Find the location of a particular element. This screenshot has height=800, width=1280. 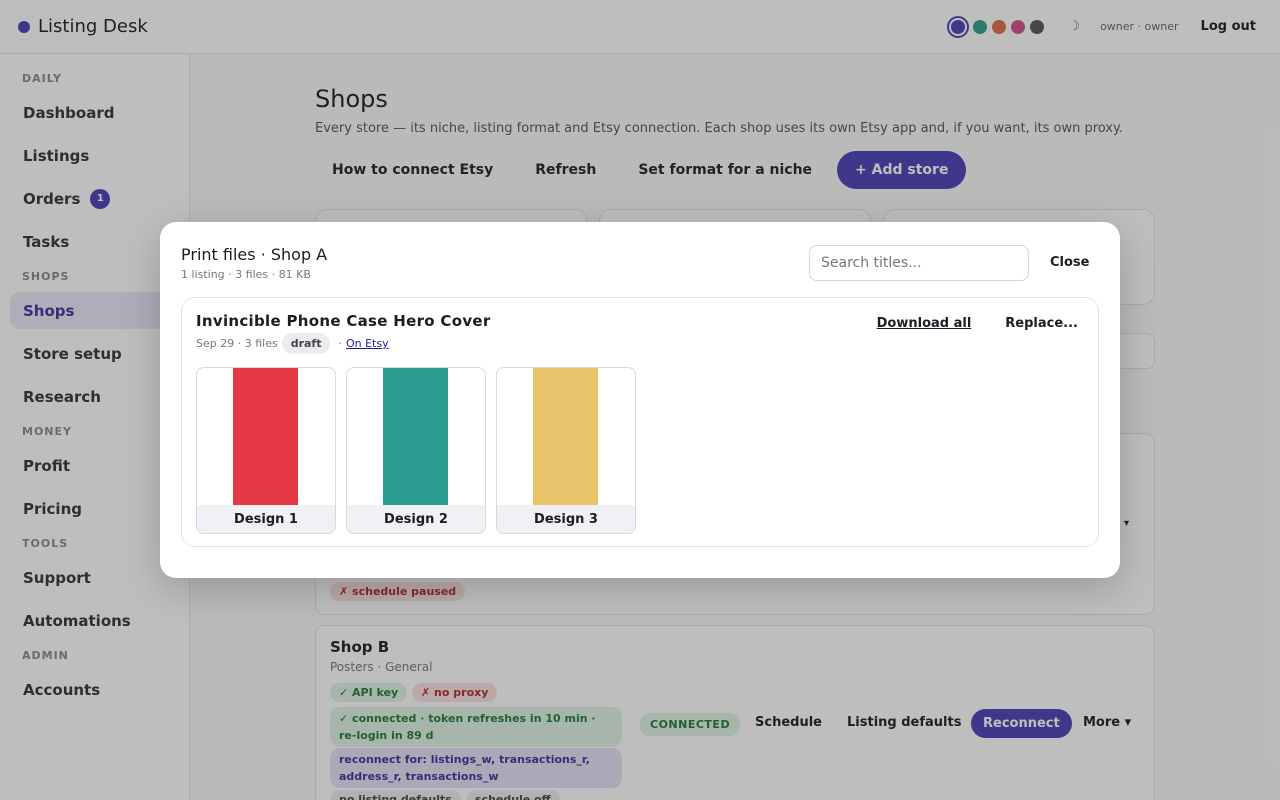

status-badge: draft is located at coordinates (306, 343).